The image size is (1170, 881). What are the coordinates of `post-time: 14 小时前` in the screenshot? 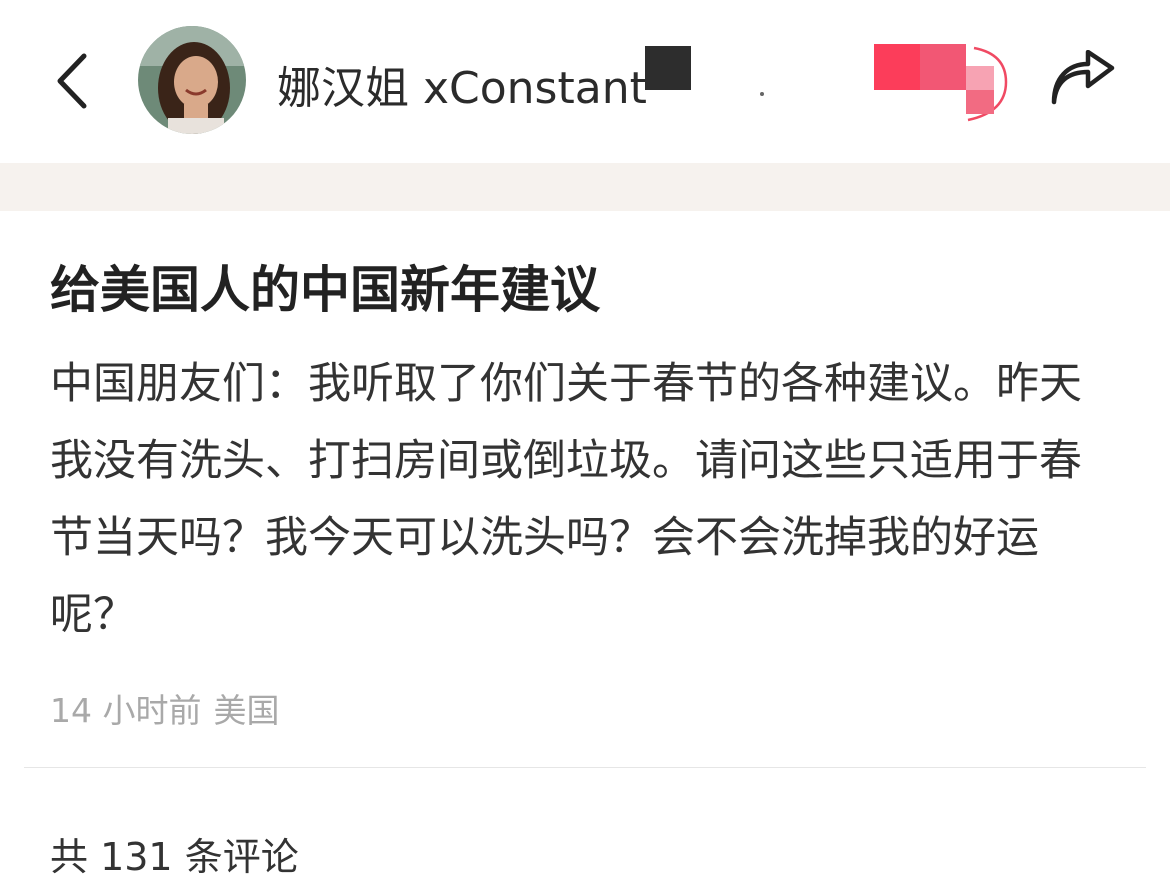 It's located at (126, 710).